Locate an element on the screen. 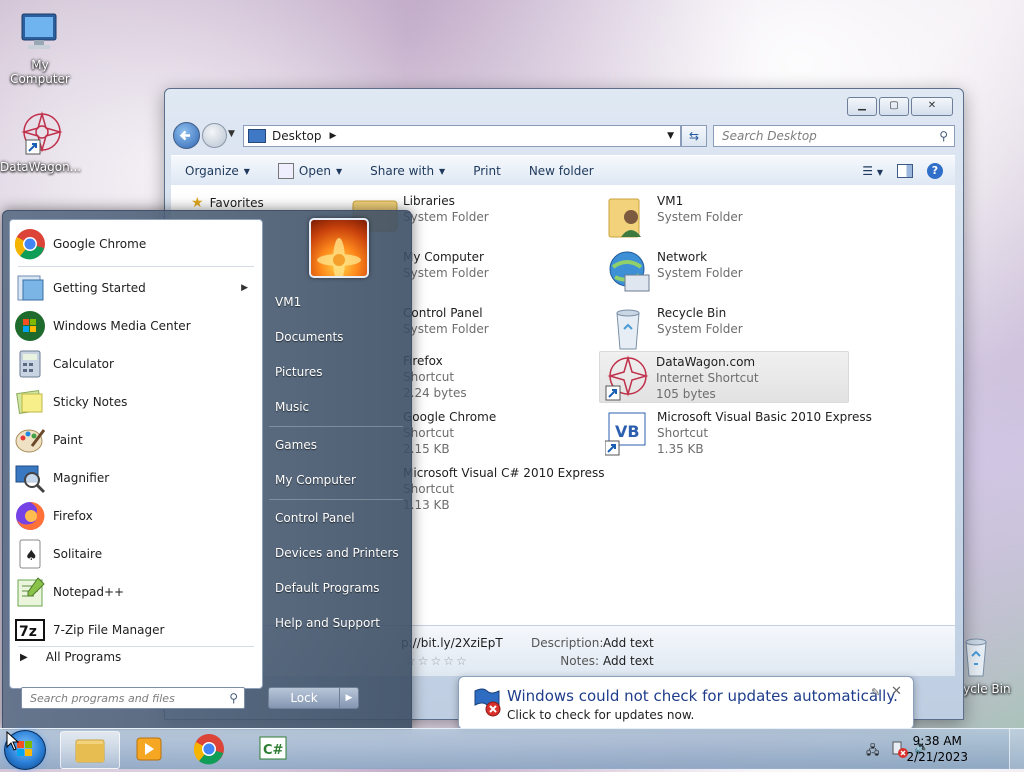  program-item-sticky-notes: Sticky Notes is located at coordinates (136, 402).